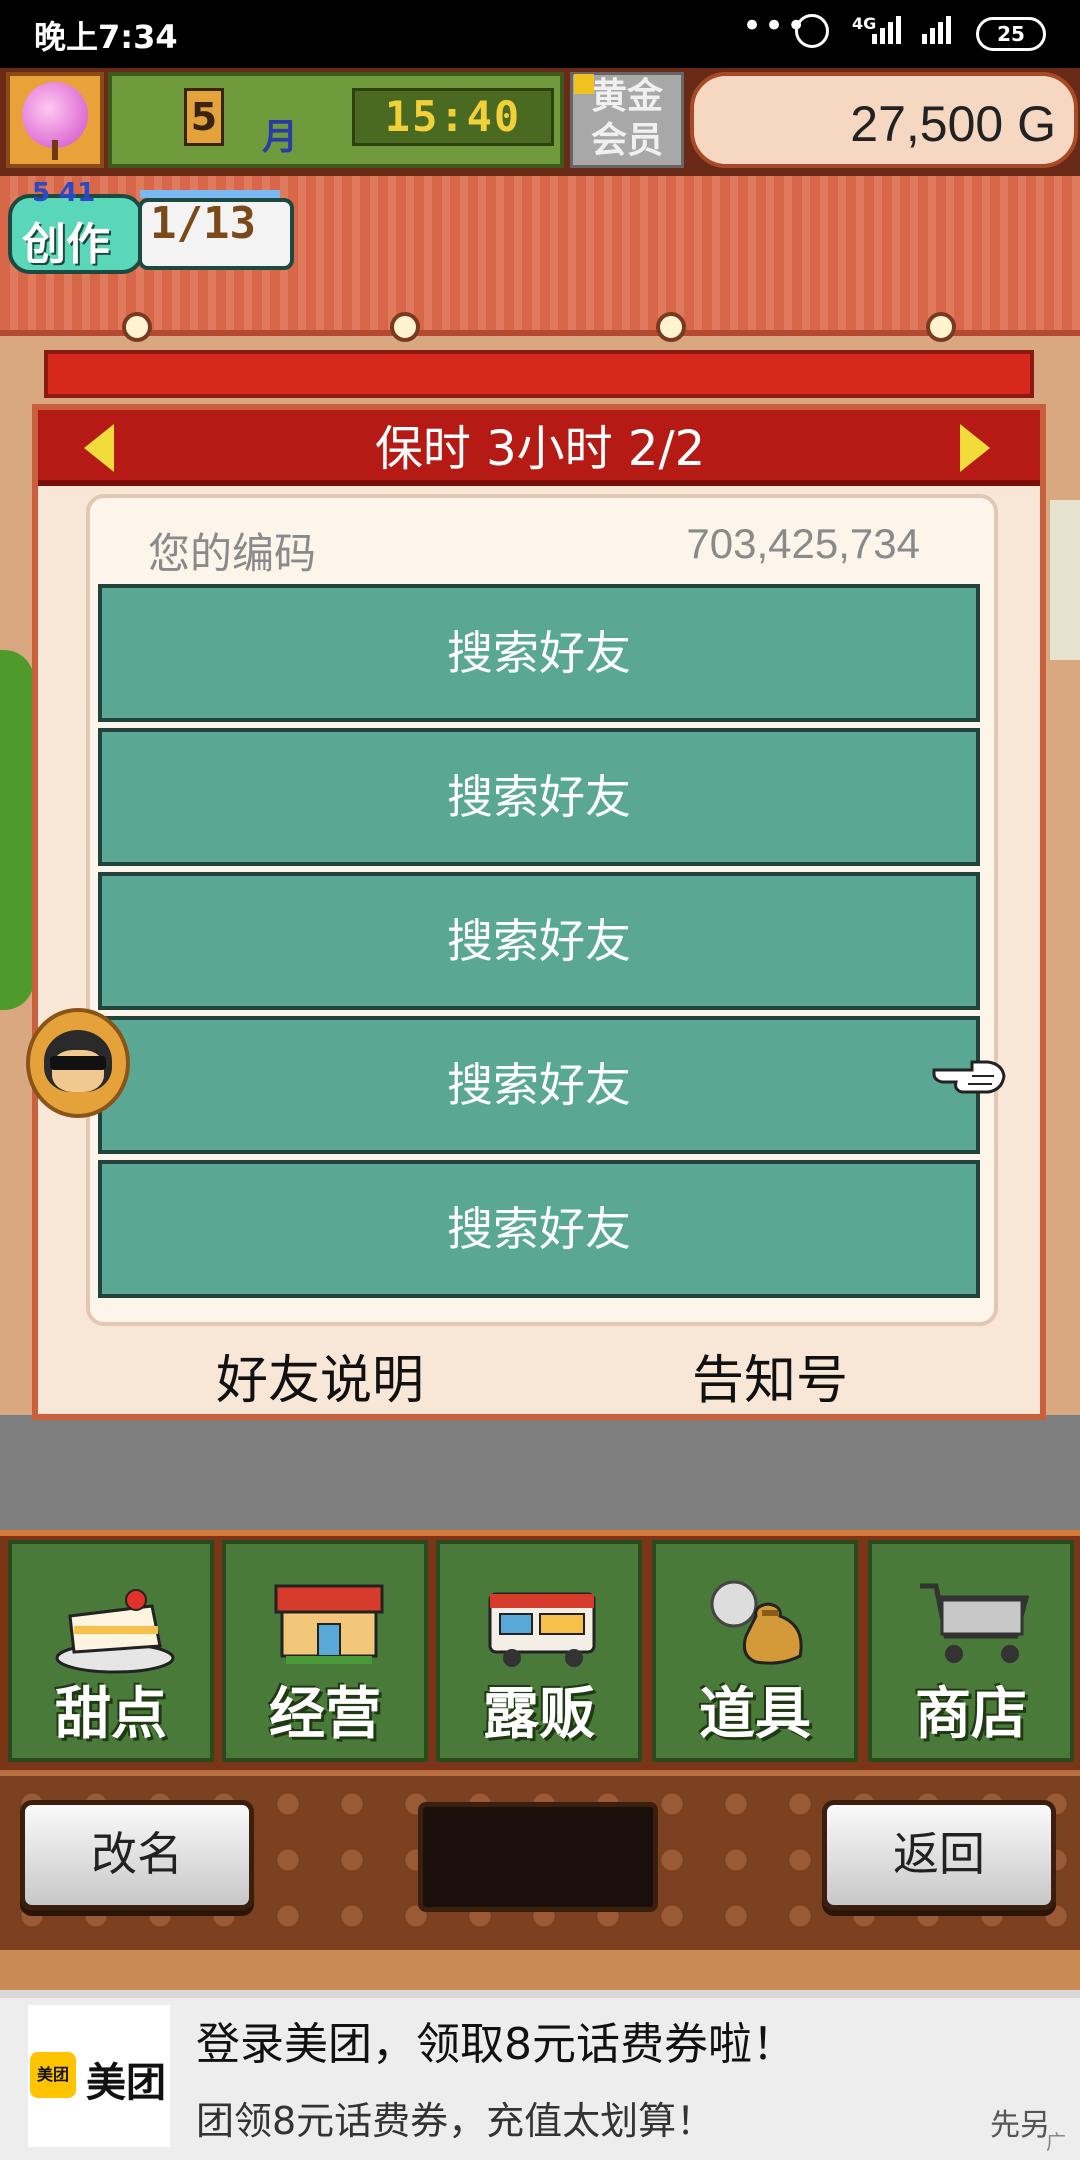 The height and width of the screenshot is (2160, 1080). I want to click on alarm-icon, so click(812, 31).